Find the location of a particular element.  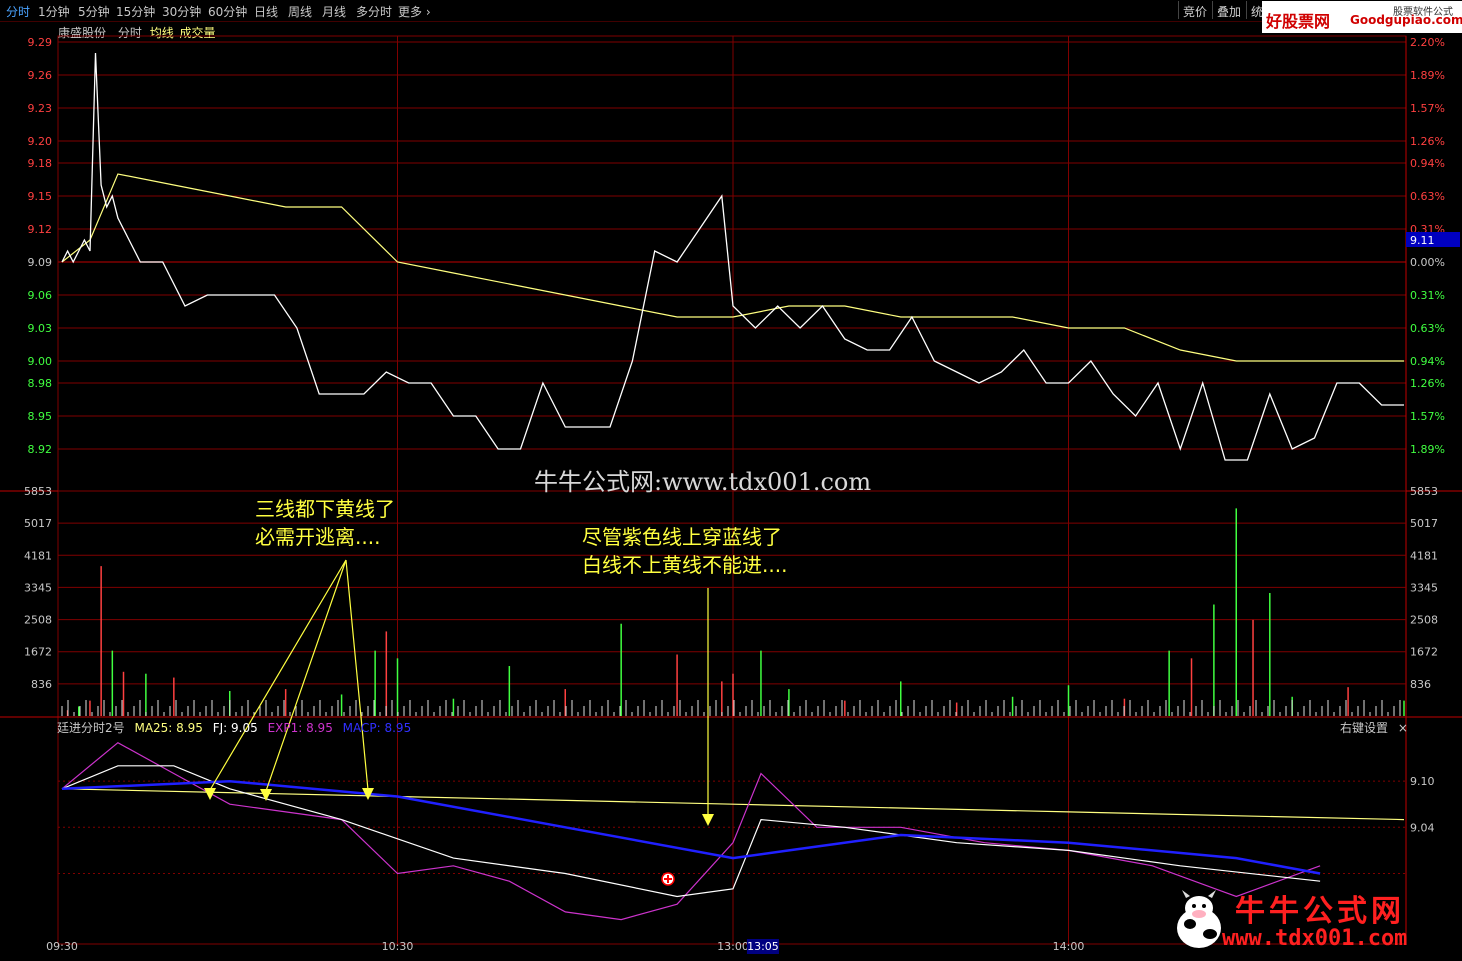

volume-tick-label-right: 5017 is located at coordinates (1424, 523).